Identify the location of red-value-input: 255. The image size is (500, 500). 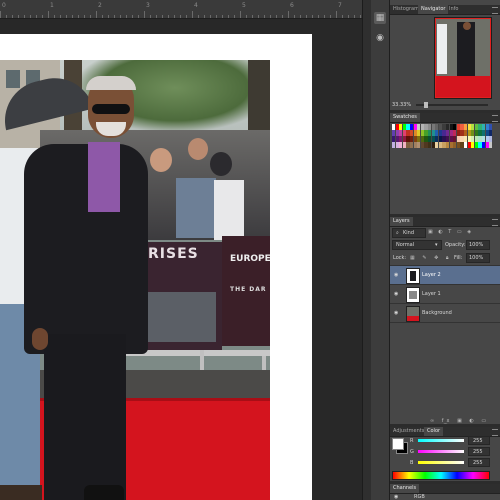
(479, 440).